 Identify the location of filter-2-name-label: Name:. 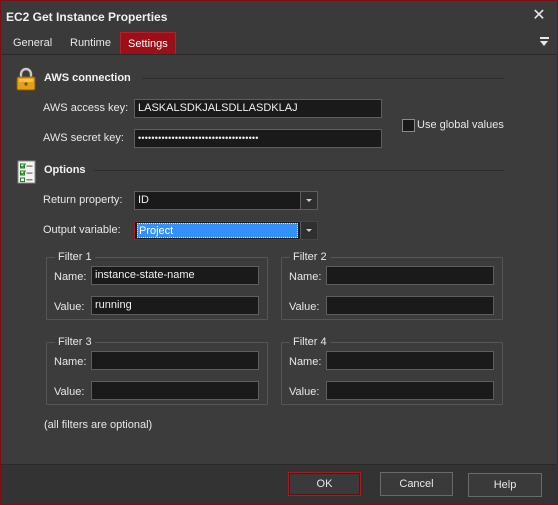
(305, 277).